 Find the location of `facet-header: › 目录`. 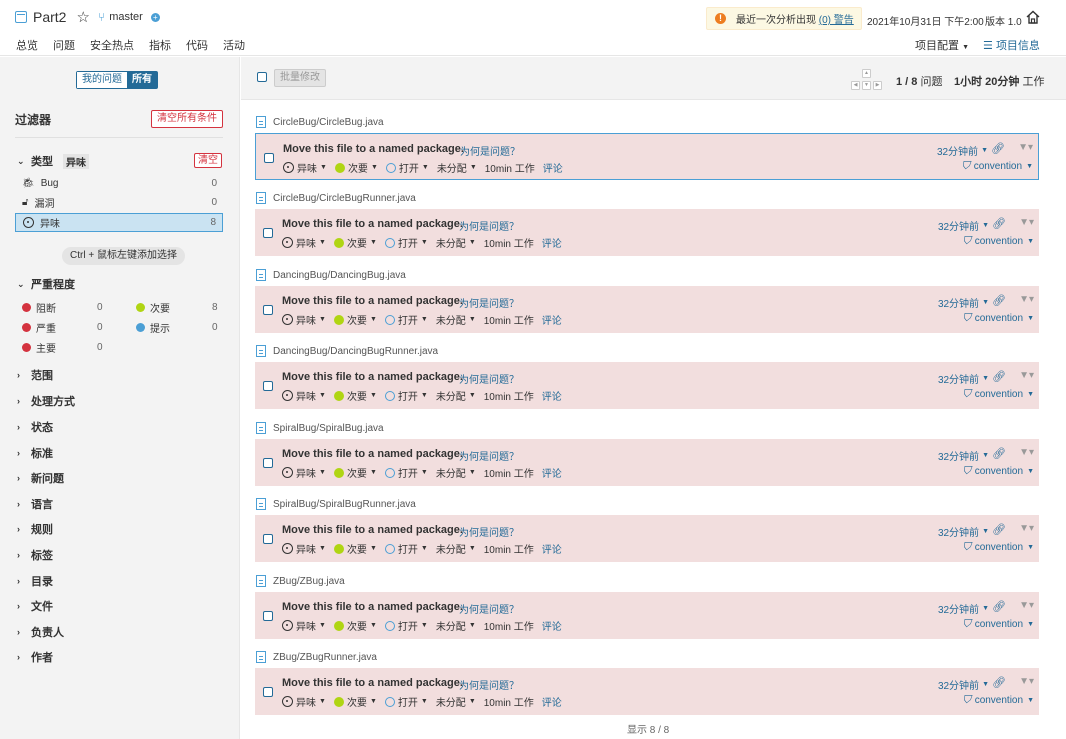

facet-header: › 目录 is located at coordinates (35, 581).